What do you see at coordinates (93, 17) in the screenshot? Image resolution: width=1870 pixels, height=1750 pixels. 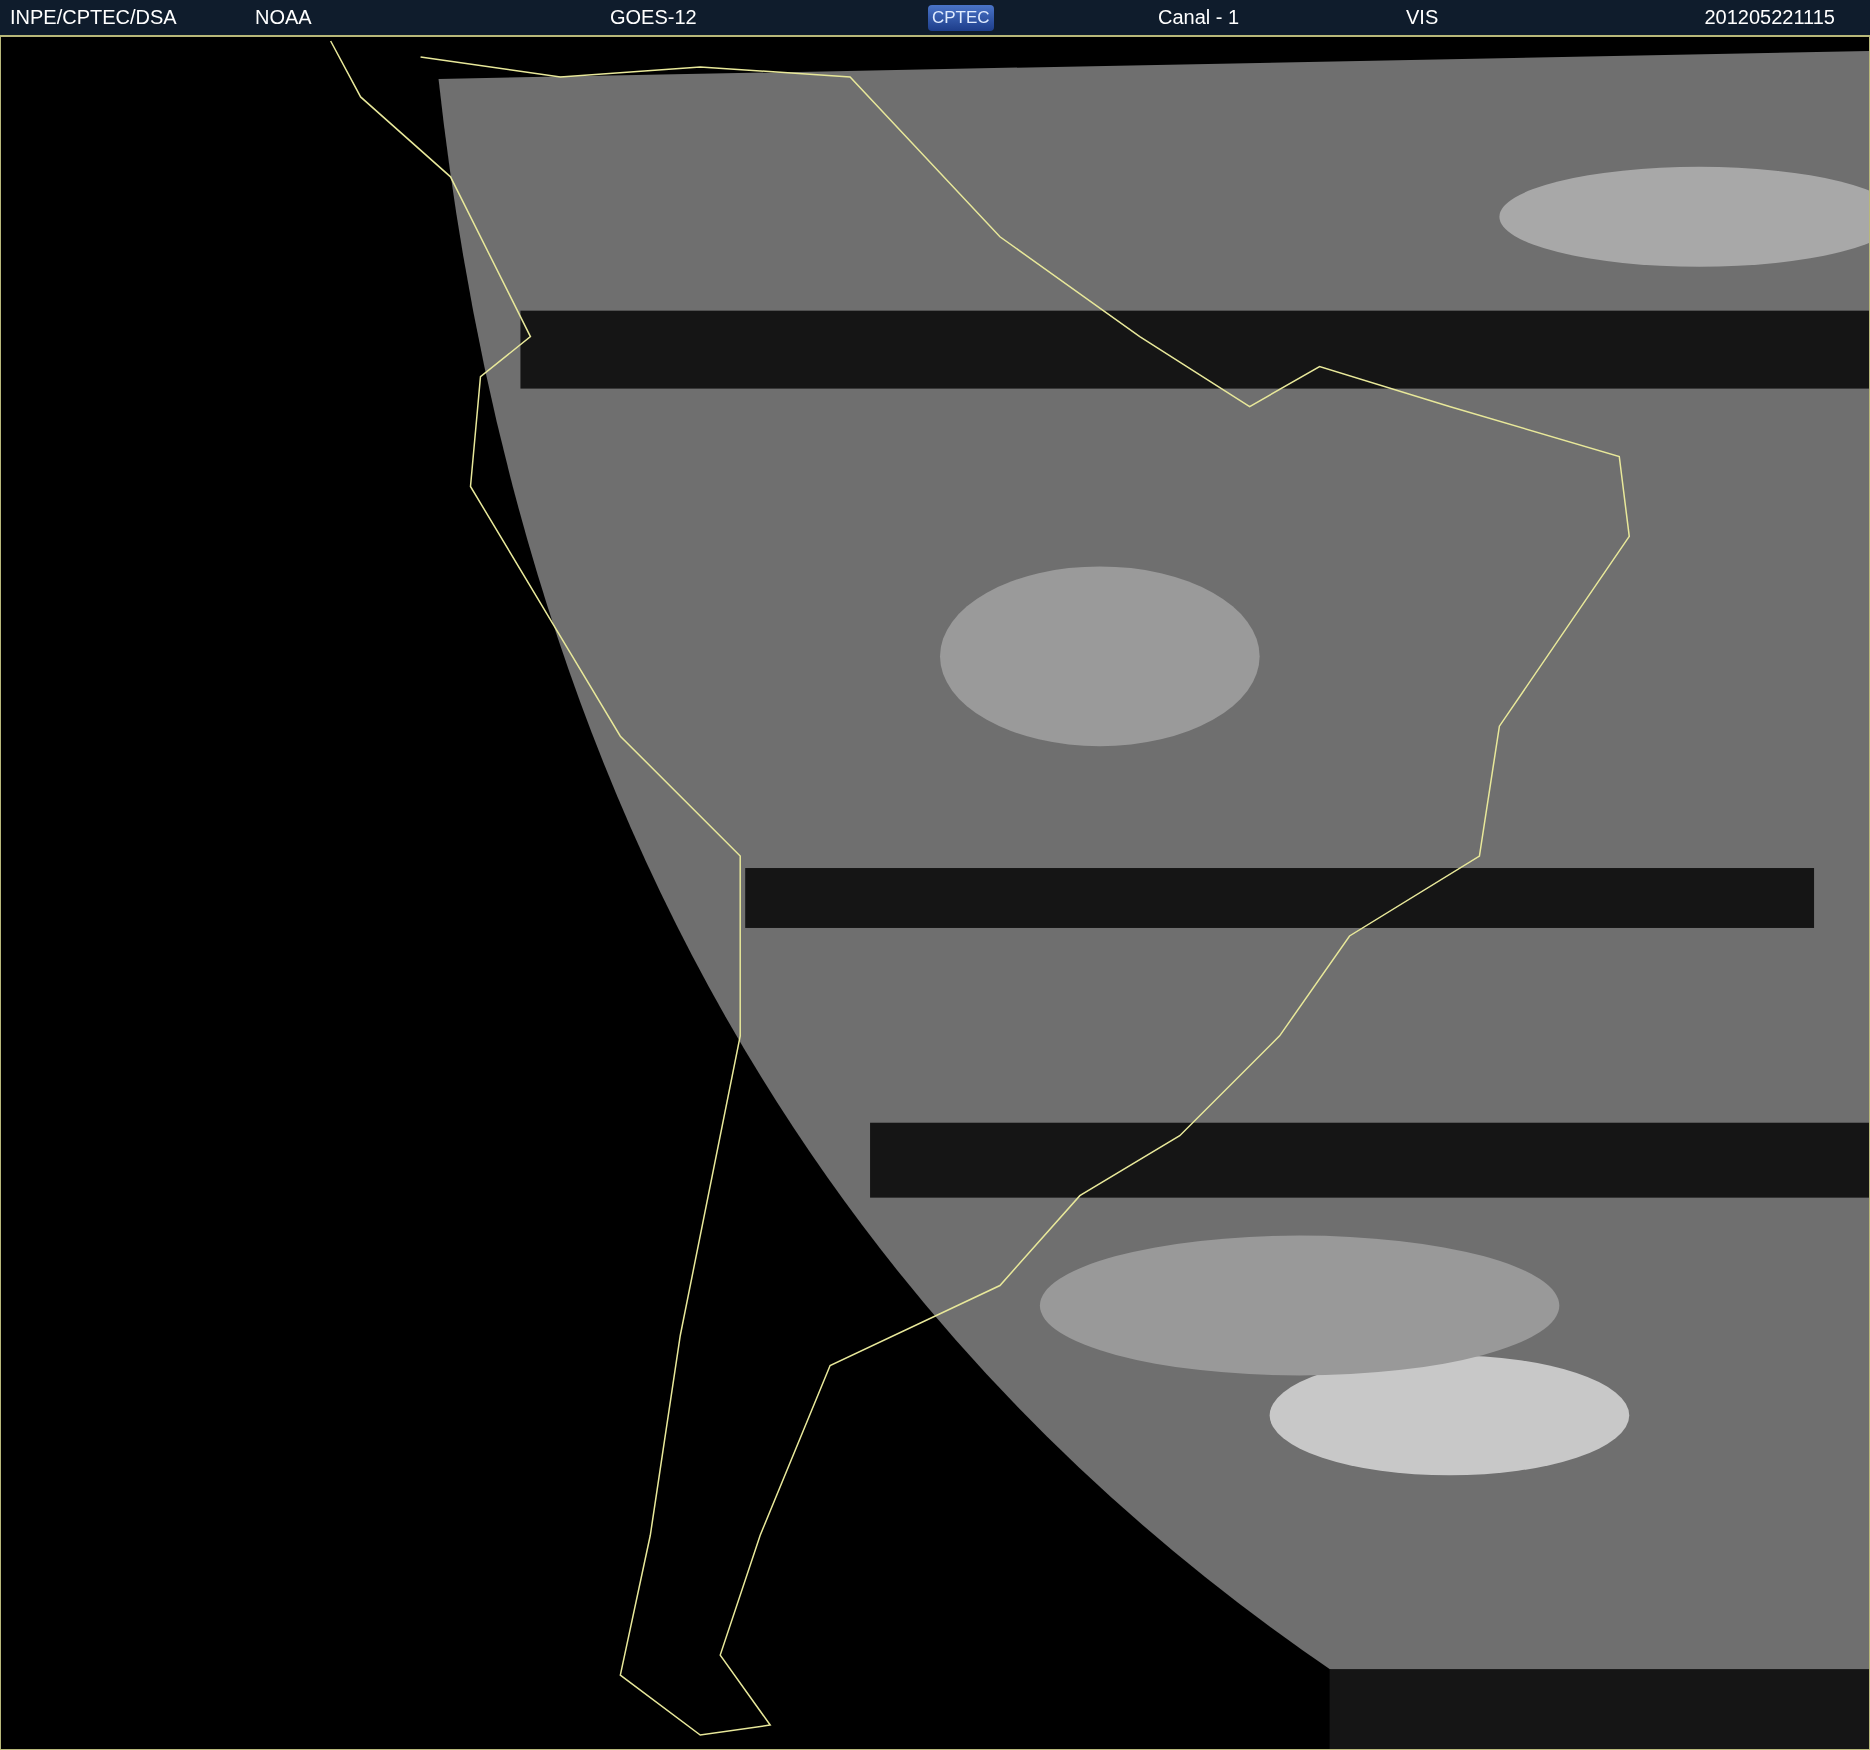 I see `source-label: INPE/CPTEC/DSA` at bounding box center [93, 17].